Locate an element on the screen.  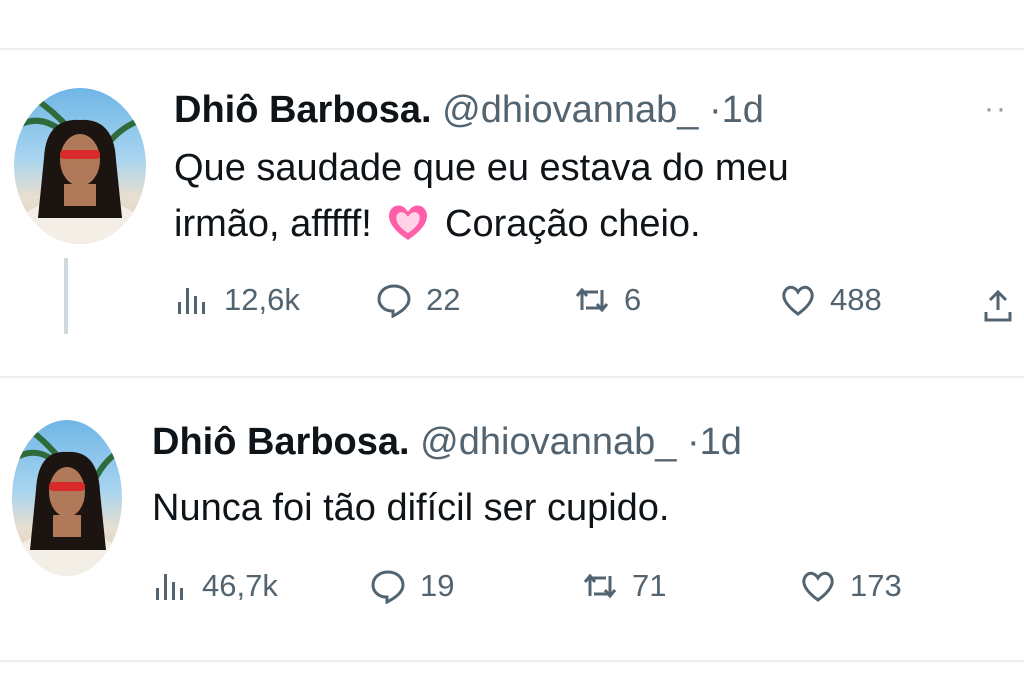
reply-button: 22 is located at coordinates (418, 300).